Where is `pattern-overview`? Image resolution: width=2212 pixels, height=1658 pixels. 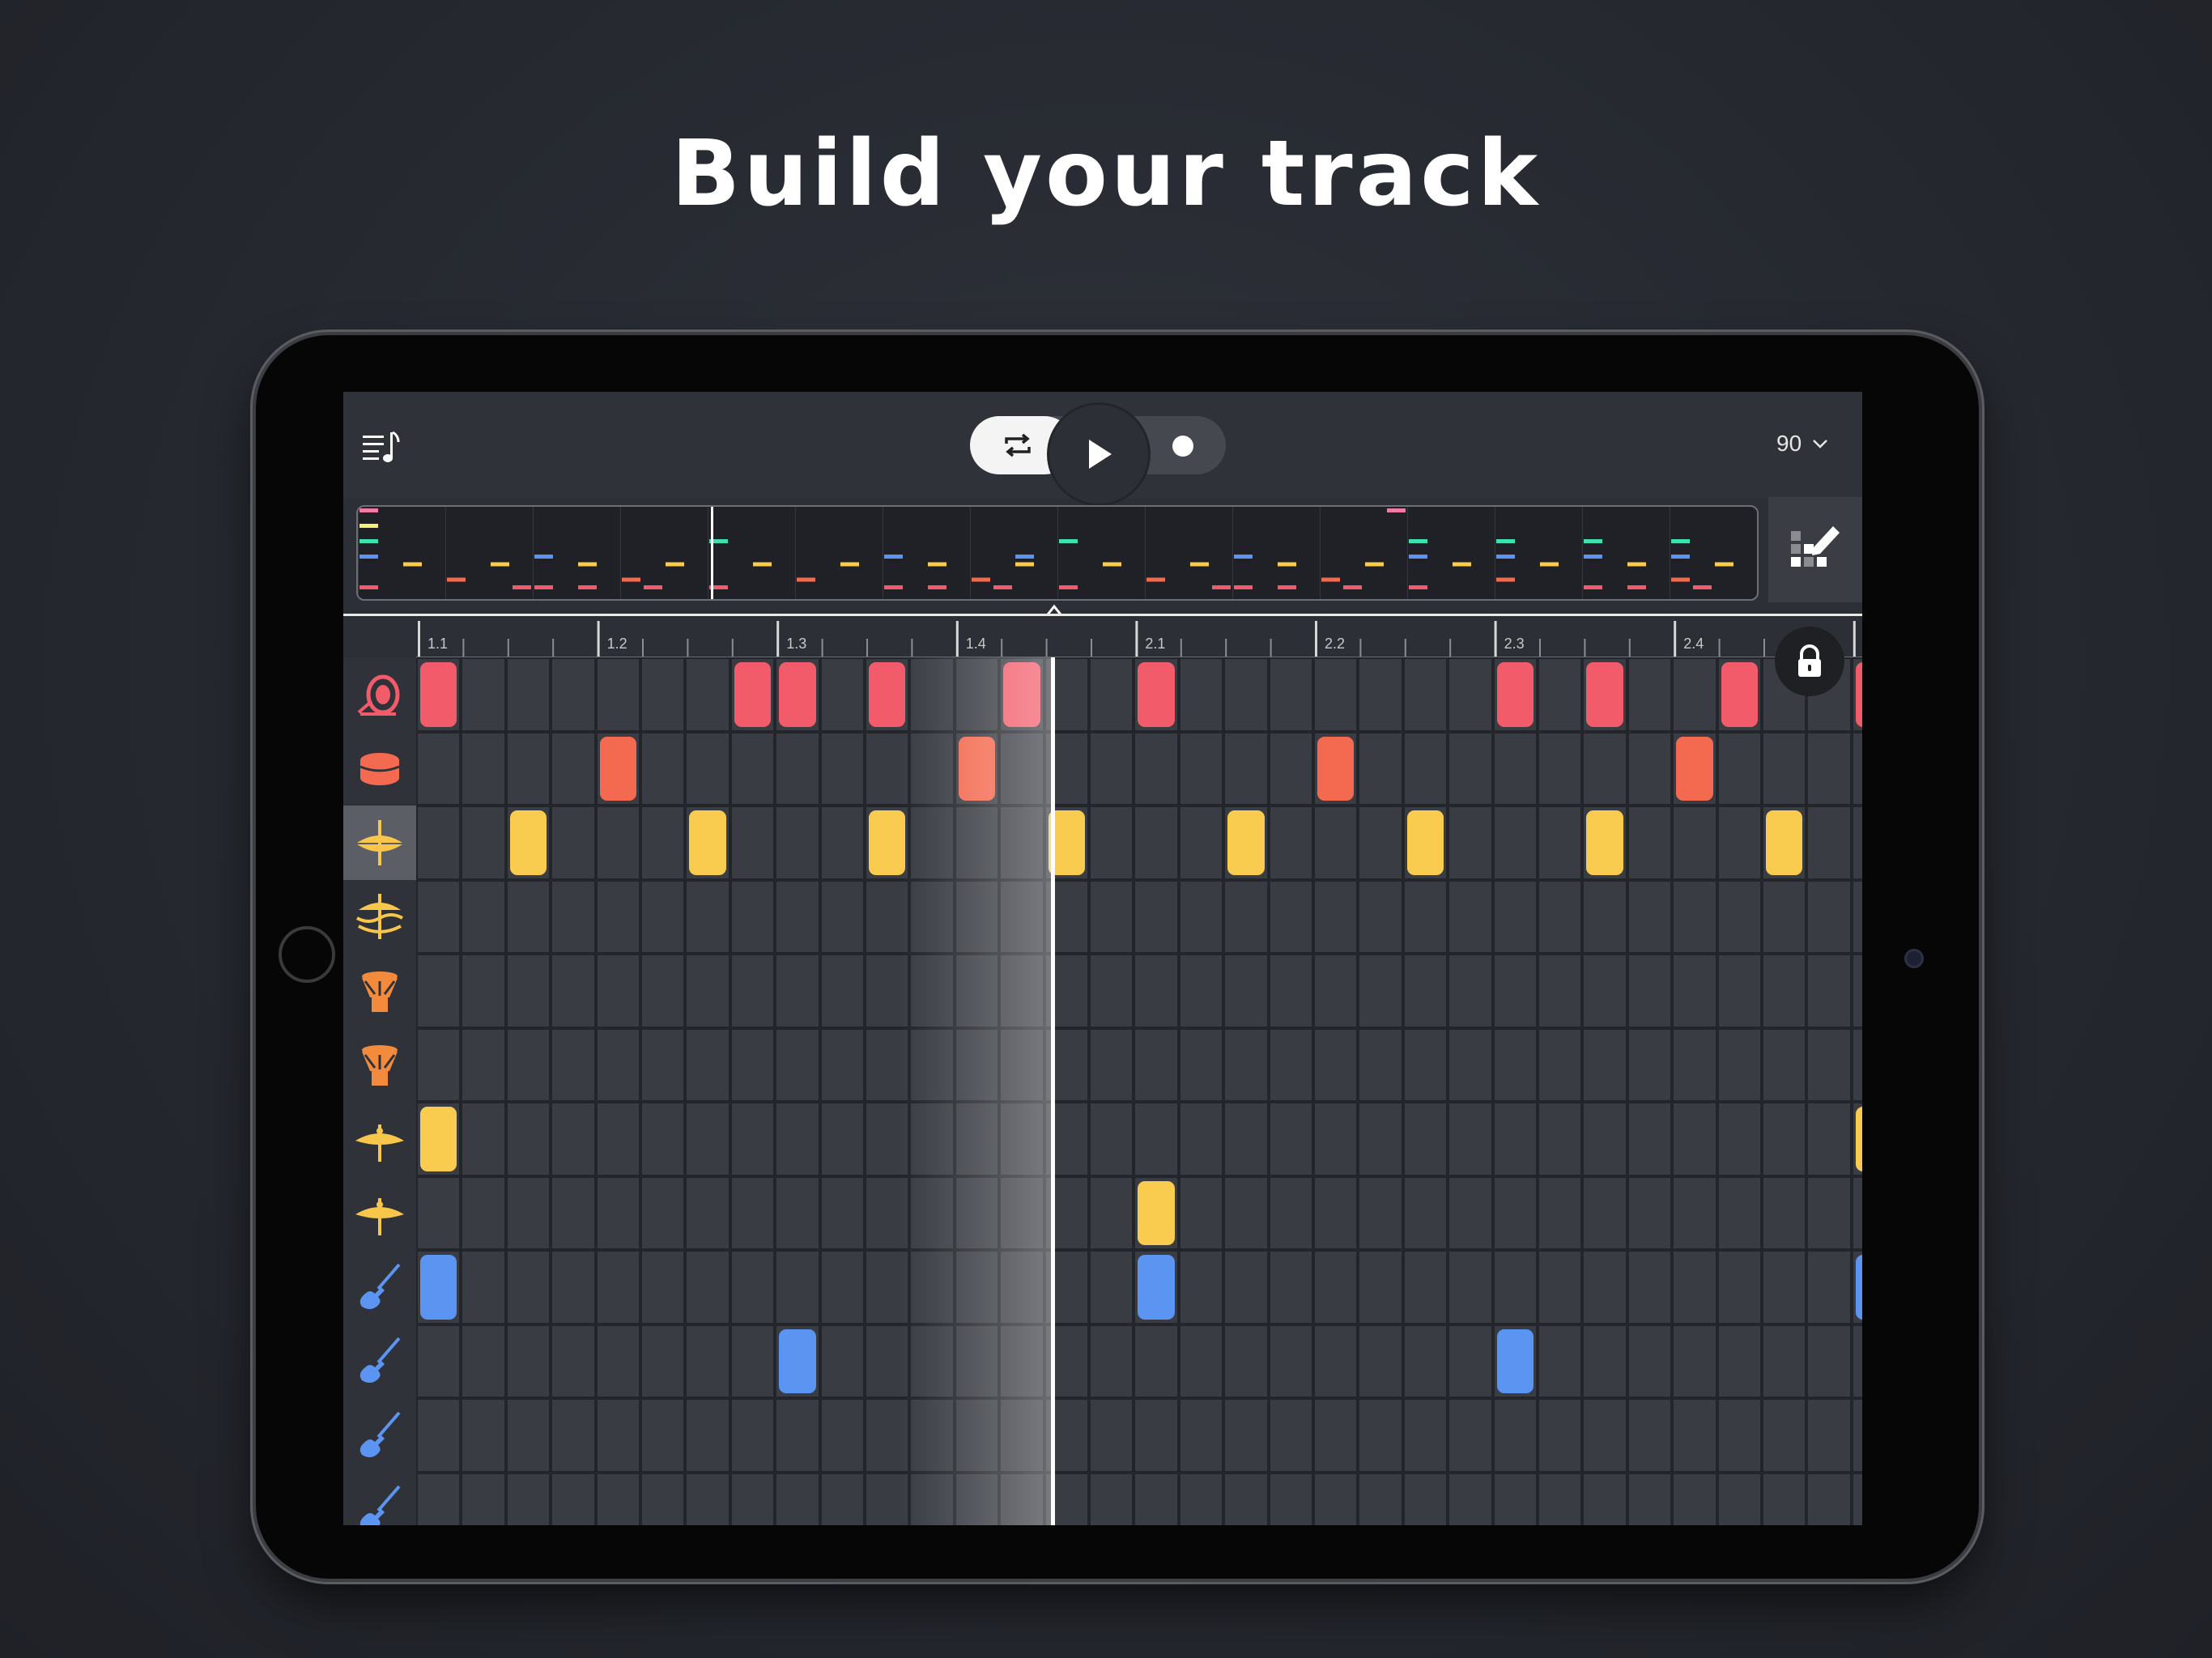 pattern-overview is located at coordinates (1057, 553).